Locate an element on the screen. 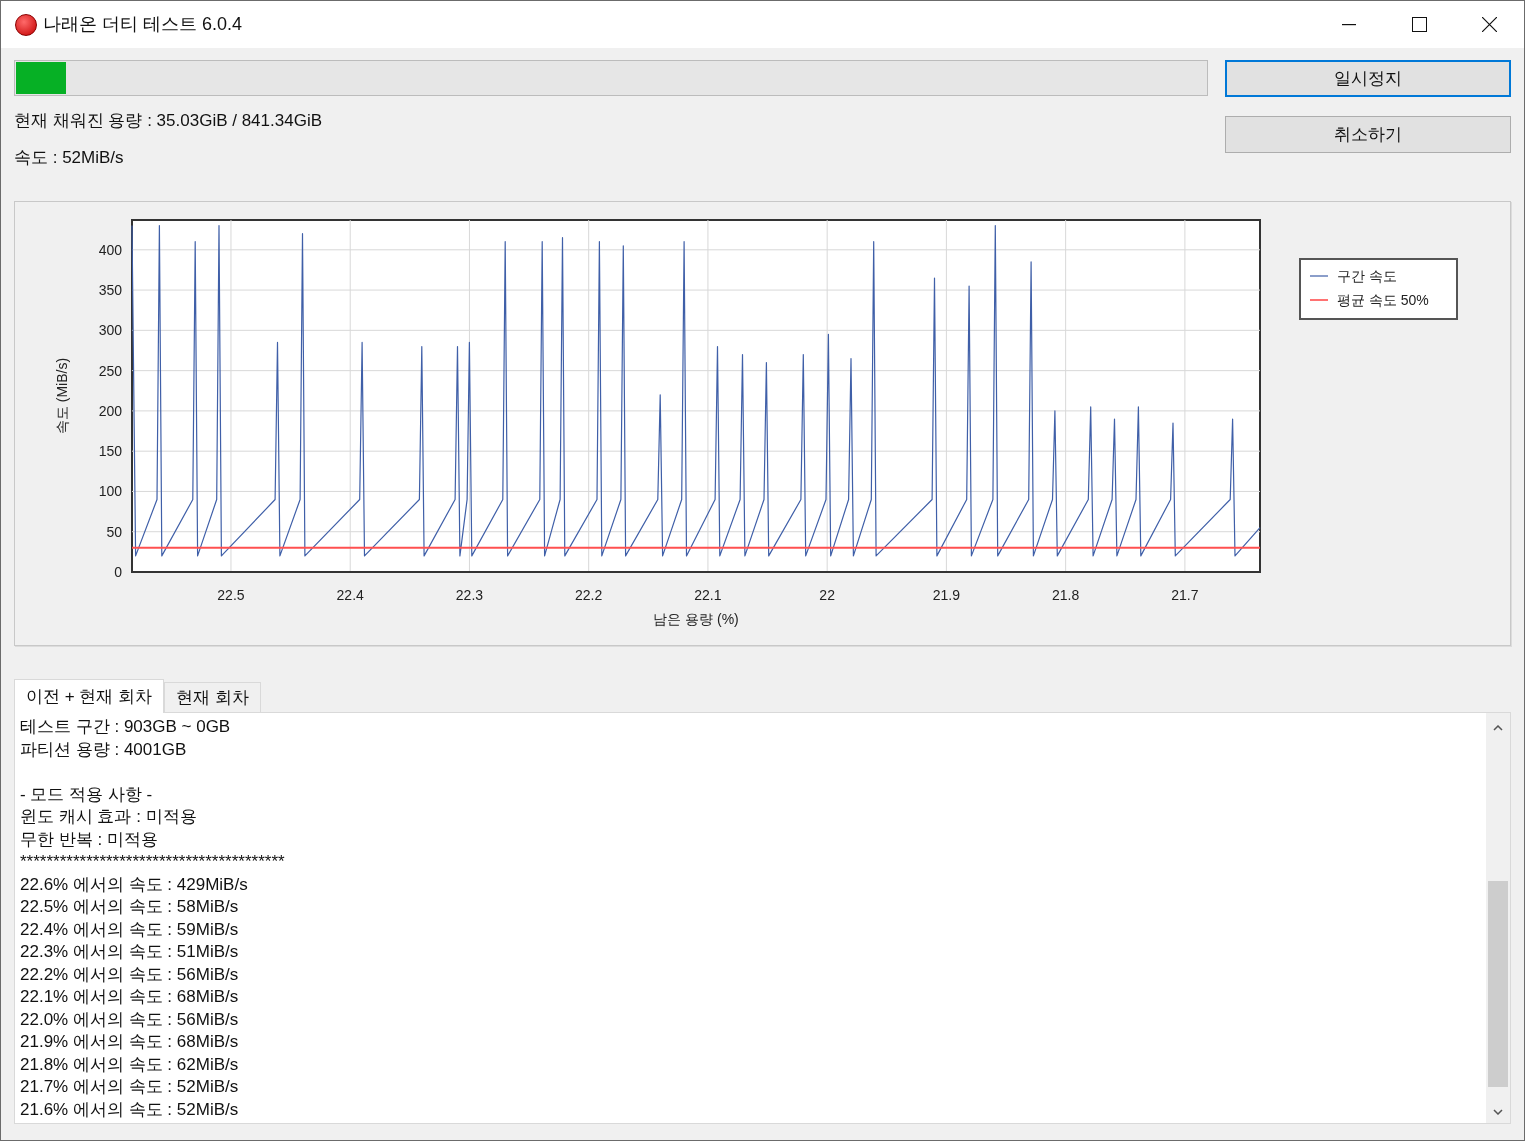  x-tick-label: 22 is located at coordinates (827, 595).